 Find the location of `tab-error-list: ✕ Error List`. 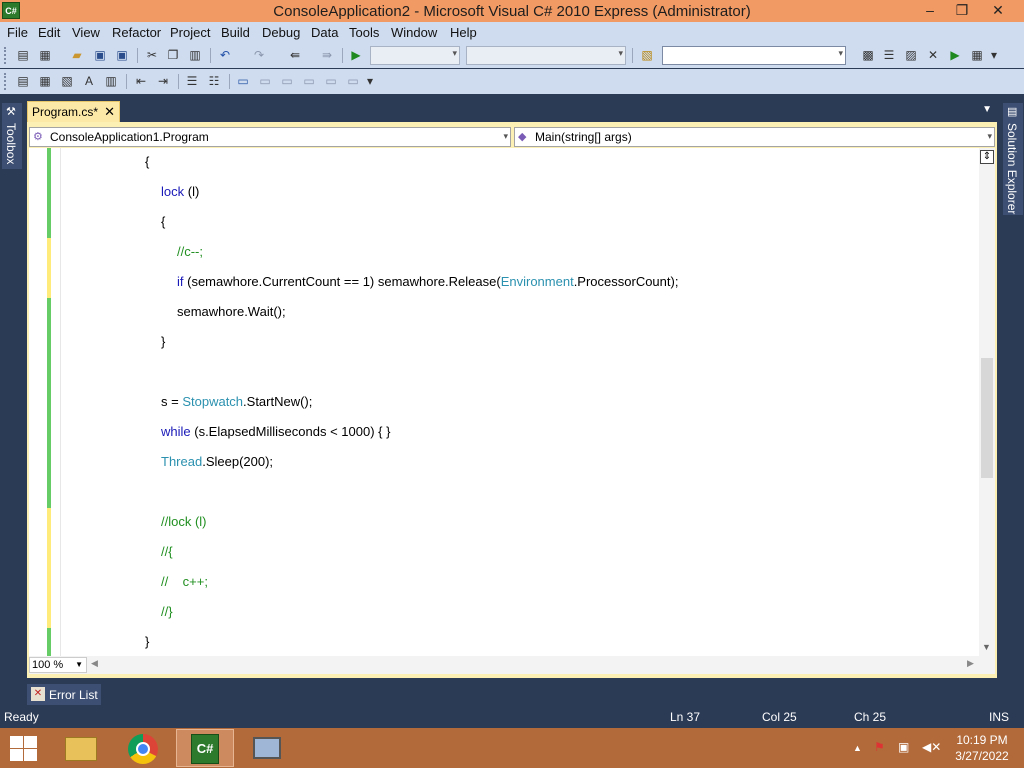

tab-error-list: ✕ Error List is located at coordinates (64, 694).